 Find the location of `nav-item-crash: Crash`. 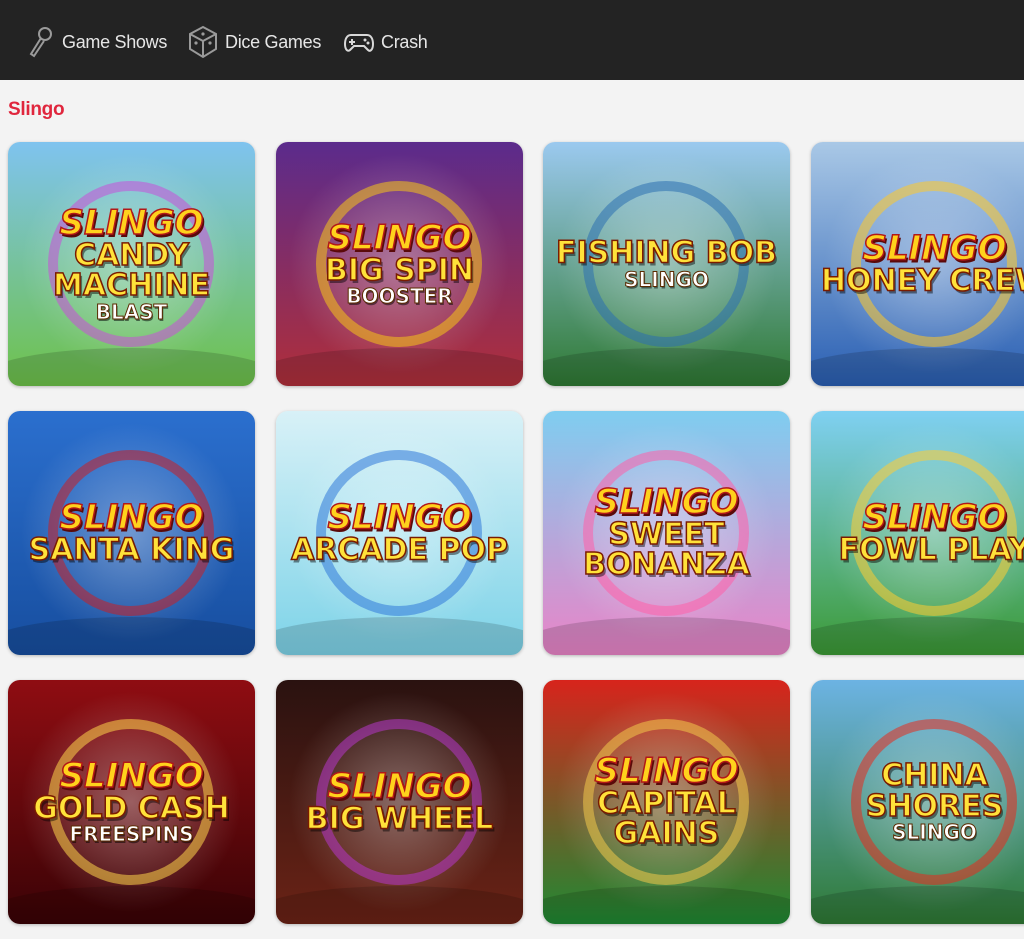

nav-item-crash: Crash is located at coordinates (385, 42).